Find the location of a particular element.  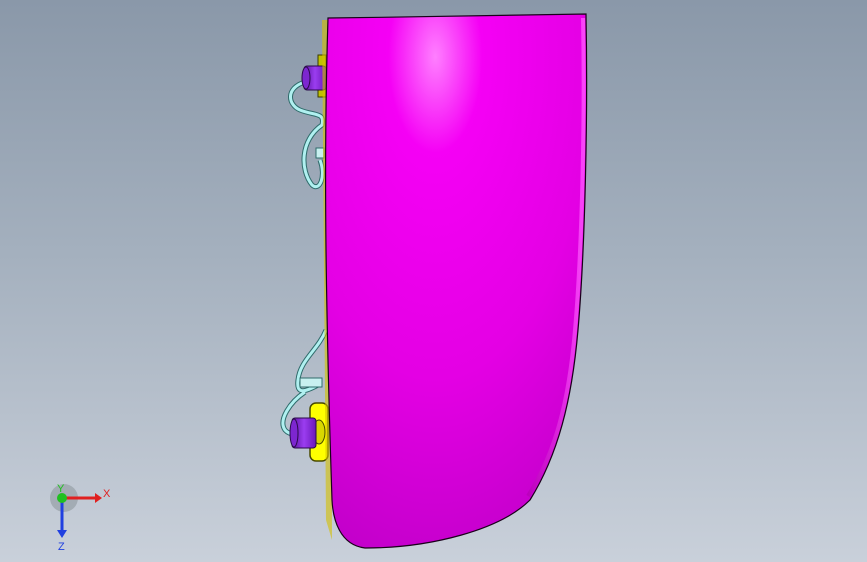

coordinate-triad: X Y Z is located at coordinates (80, 517).